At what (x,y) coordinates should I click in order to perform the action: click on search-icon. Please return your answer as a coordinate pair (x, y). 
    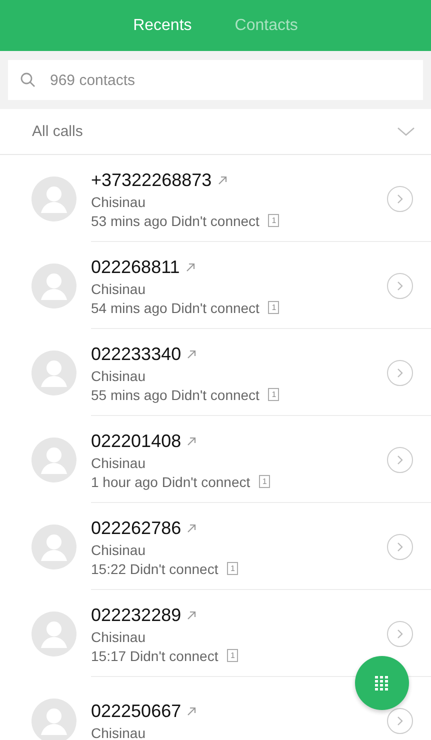
    Looking at the image, I should click on (28, 80).